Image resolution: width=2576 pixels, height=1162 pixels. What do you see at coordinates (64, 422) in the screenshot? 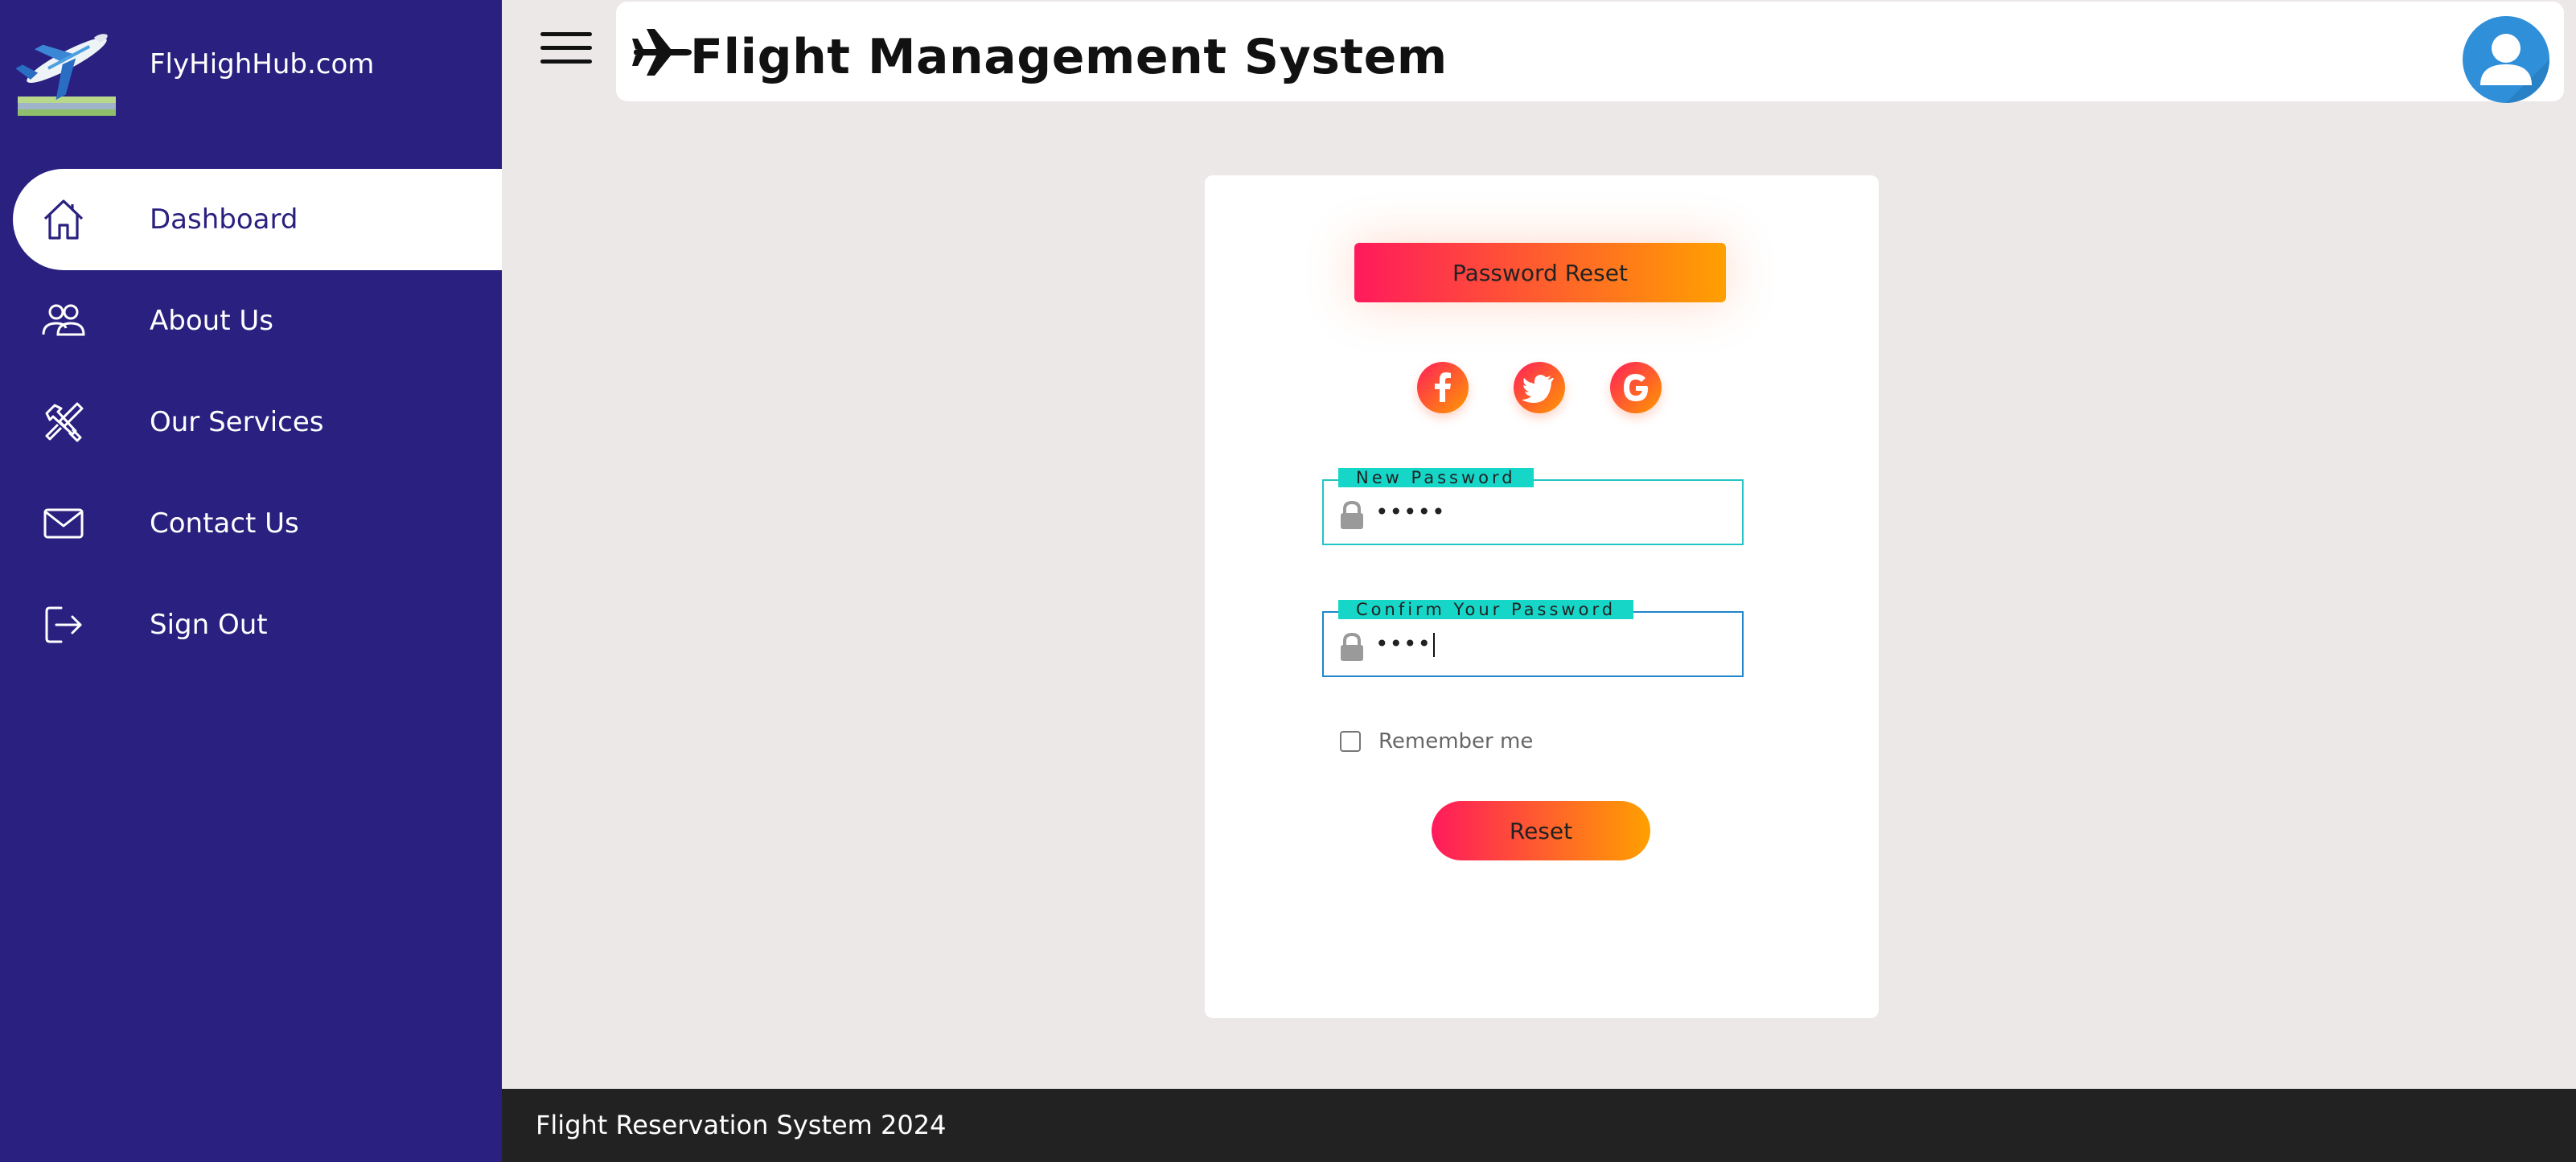
I see `tools-icon` at bounding box center [64, 422].